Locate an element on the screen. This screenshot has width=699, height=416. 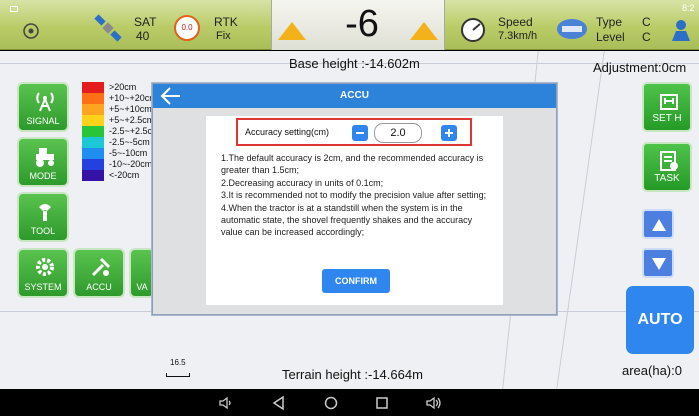
heading-value: -6 is located at coordinates (362, 24).